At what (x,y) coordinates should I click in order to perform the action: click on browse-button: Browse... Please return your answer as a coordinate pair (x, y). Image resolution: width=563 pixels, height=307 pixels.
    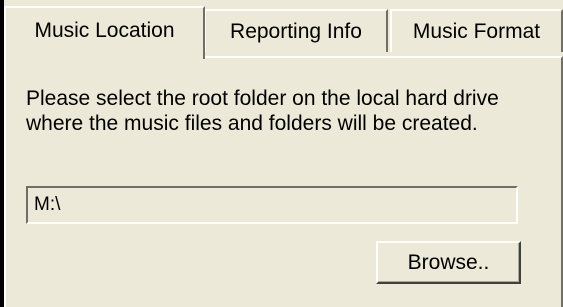
    Looking at the image, I should click on (448, 262).